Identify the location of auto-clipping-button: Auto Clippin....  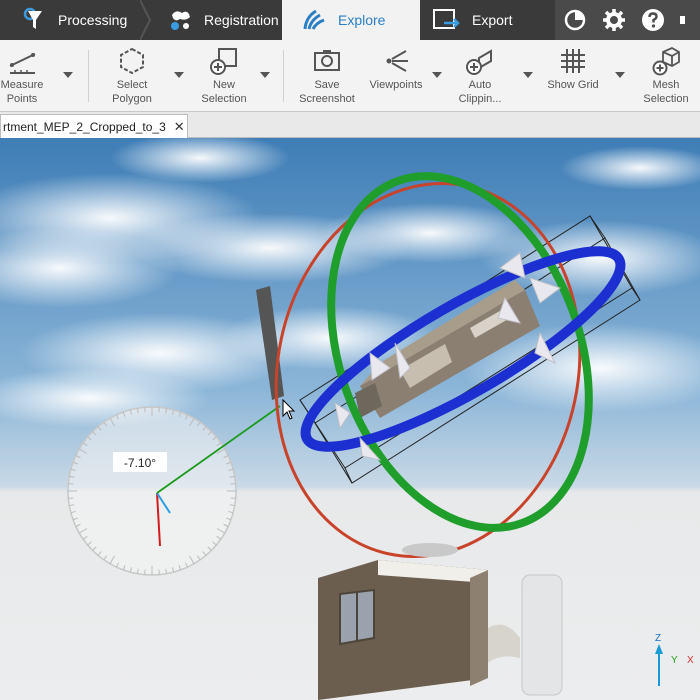
(480, 76).